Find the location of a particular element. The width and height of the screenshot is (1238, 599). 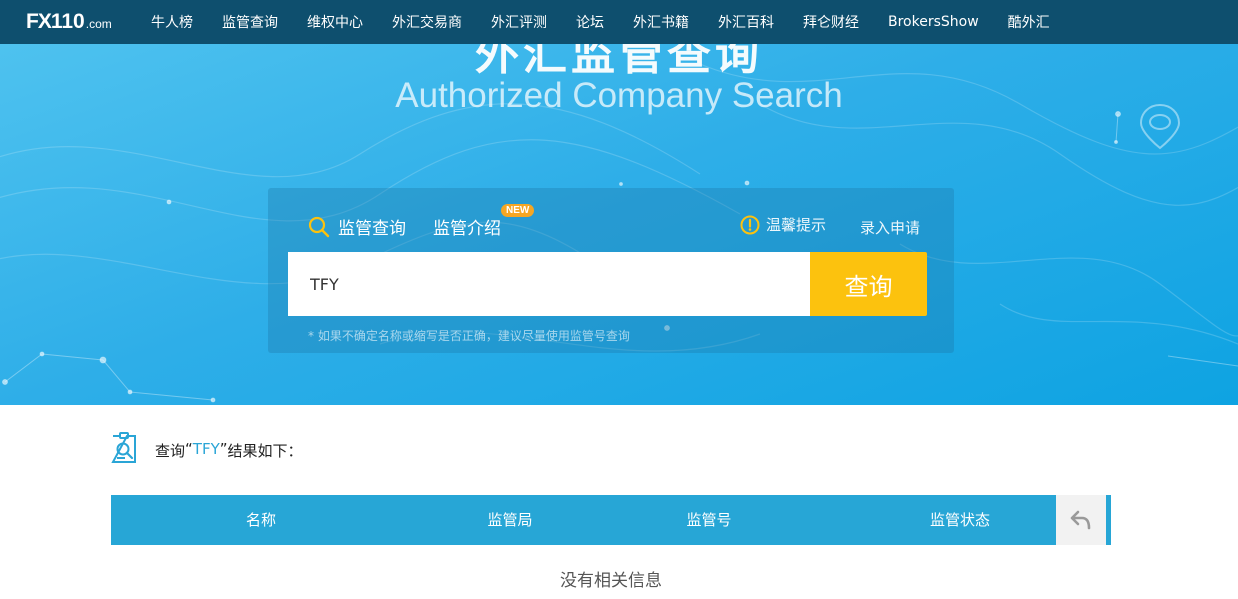

search-hint: * 如果不确定名称或缩写是否正确，建议尽量使用监管号查询 is located at coordinates (469, 336).